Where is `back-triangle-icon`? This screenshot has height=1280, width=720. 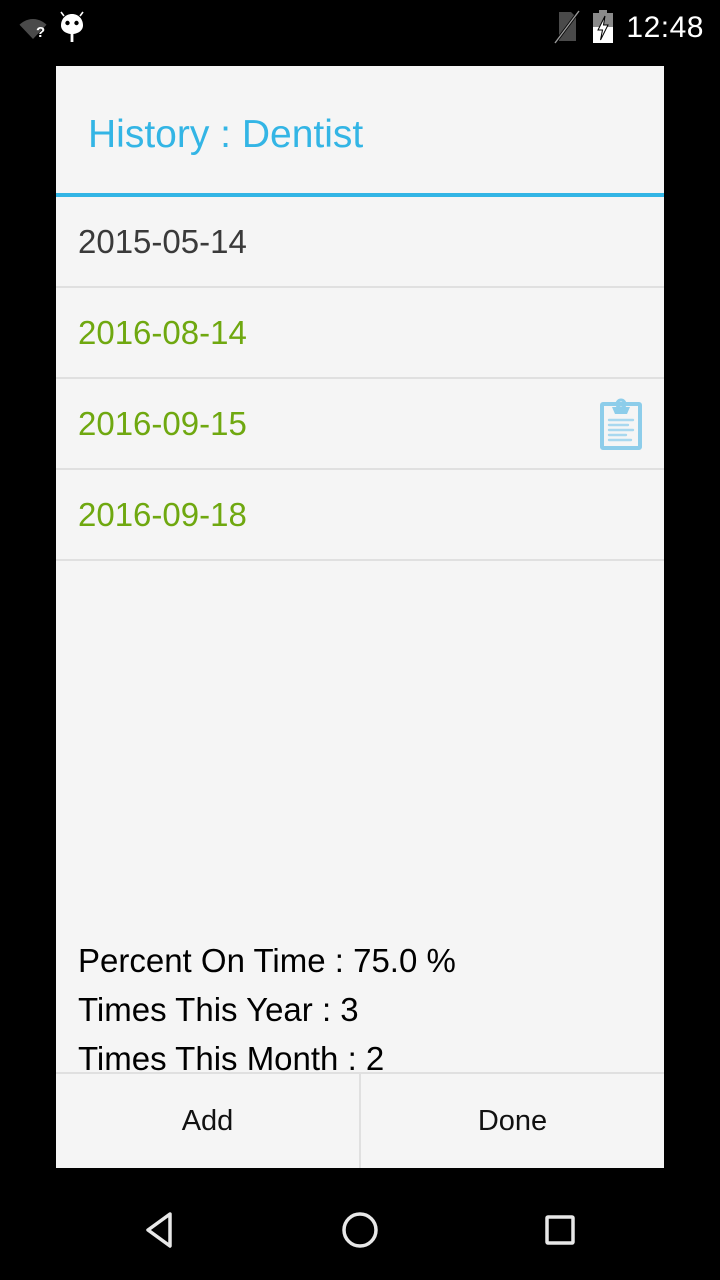 back-triangle-icon is located at coordinates (160, 1232).